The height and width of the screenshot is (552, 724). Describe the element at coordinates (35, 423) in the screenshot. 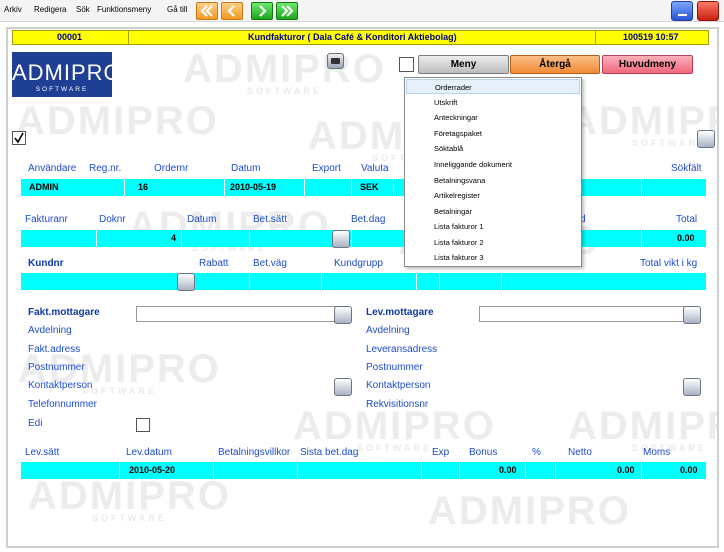

I see `label-edi: Edi` at that location.